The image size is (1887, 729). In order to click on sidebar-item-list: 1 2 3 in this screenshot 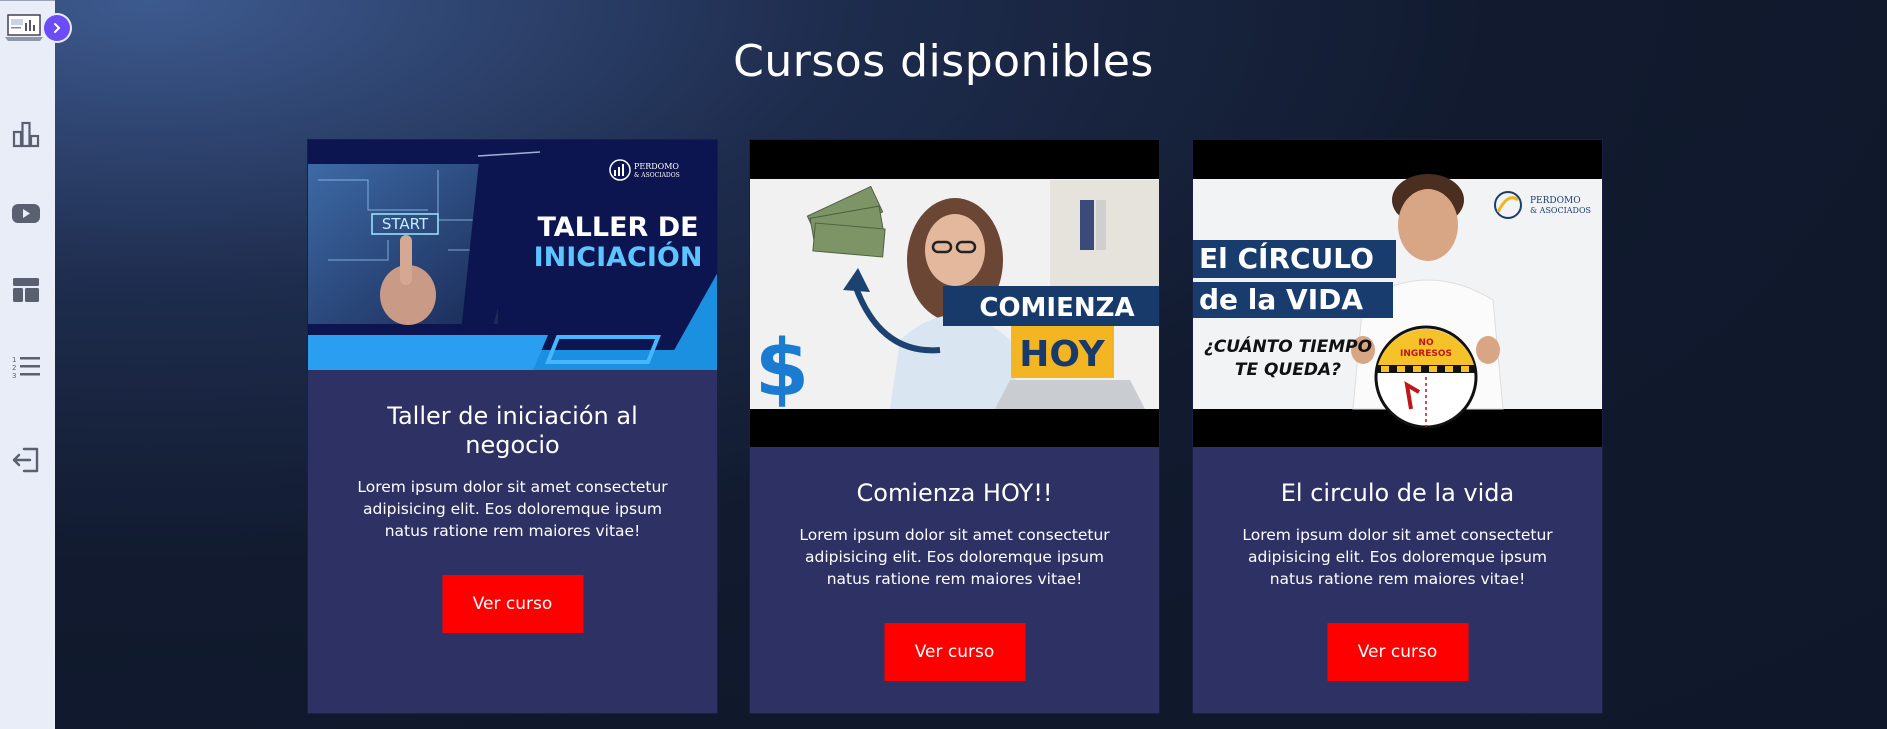, I will do `click(26, 367)`.